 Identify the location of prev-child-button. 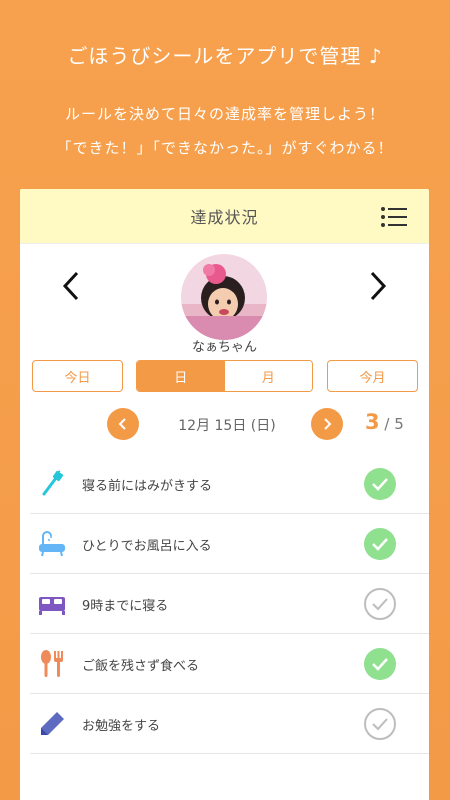
(71, 286).